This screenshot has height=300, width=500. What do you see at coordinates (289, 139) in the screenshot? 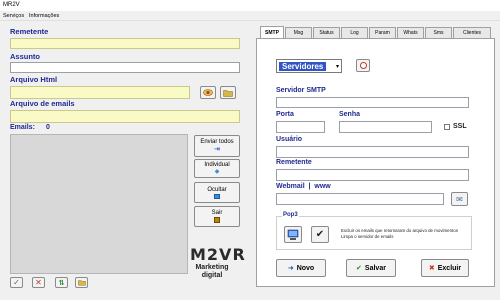
I see `usuario-label: Usuário` at bounding box center [289, 139].